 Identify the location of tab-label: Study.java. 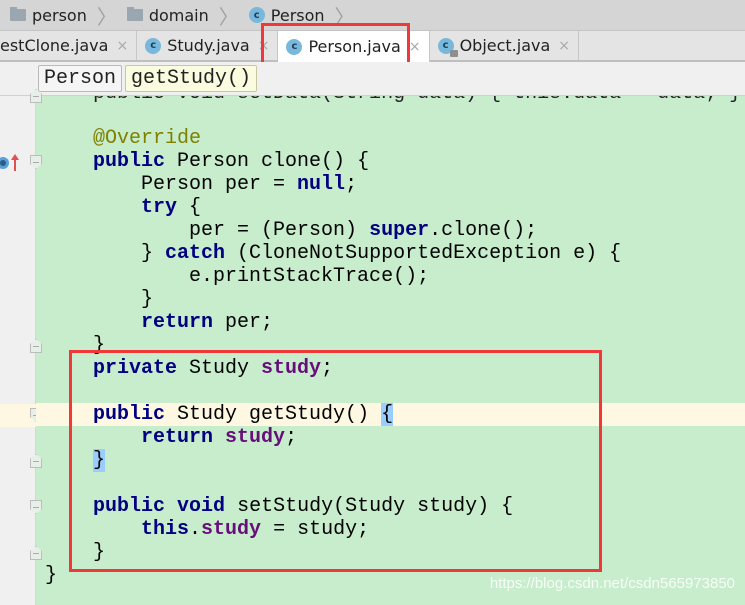
(208, 45).